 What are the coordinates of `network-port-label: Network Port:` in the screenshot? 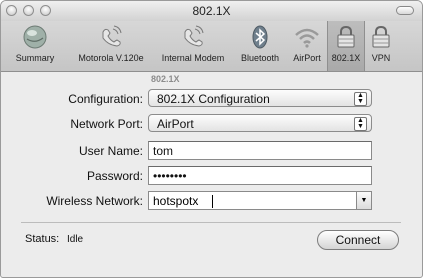 It's located at (106, 124).